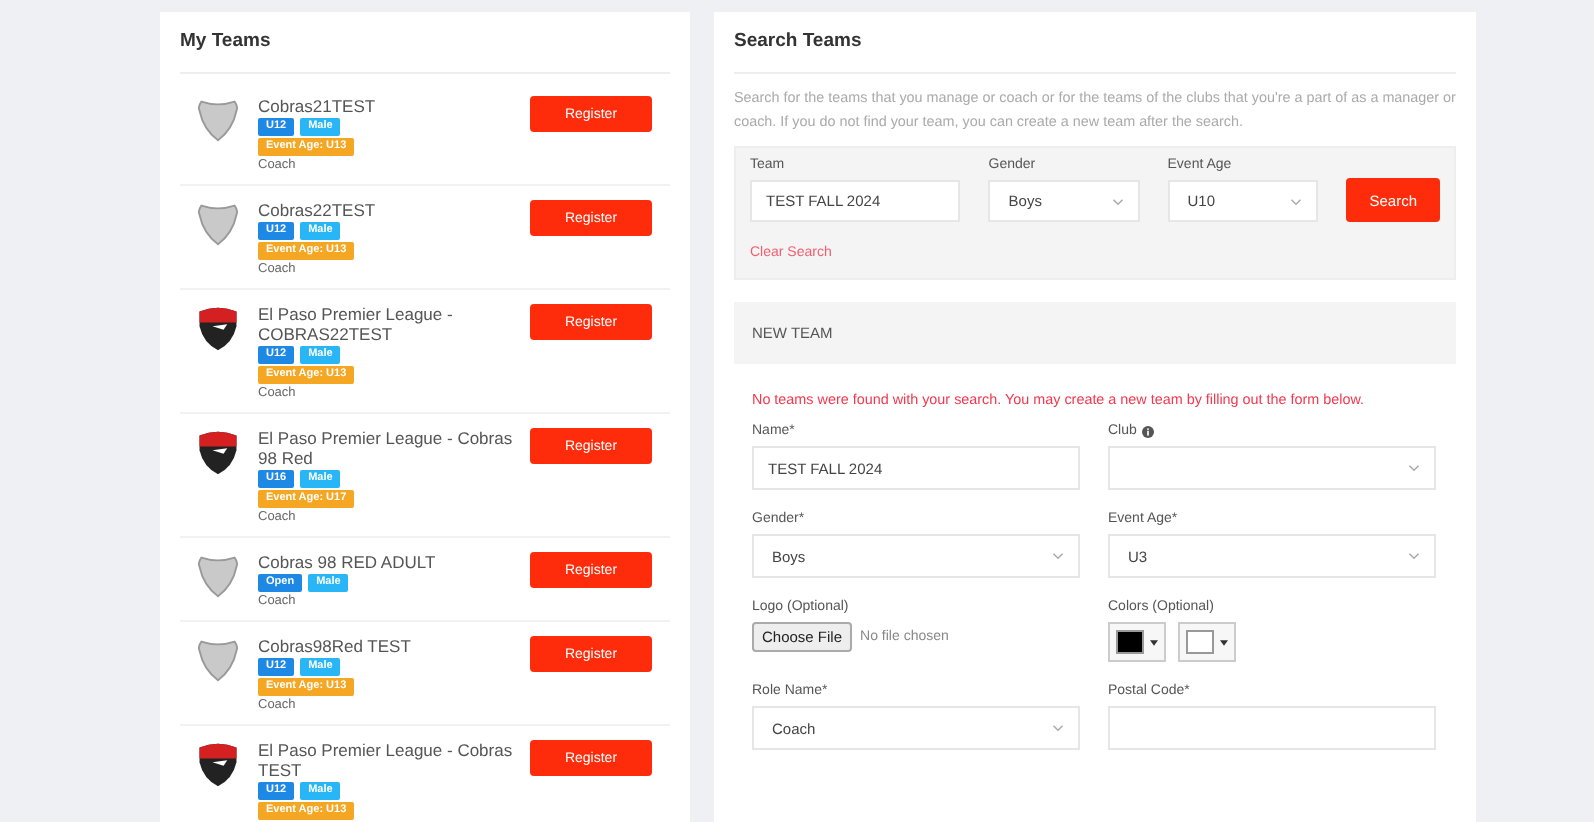  What do you see at coordinates (318, 106) in the screenshot?
I see `team-name: Cobras21TEST` at bounding box center [318, 106].